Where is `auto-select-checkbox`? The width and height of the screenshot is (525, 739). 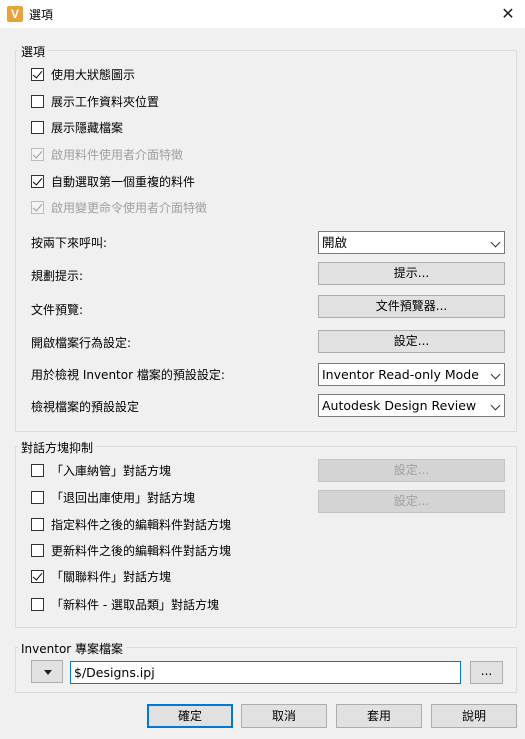 auto-select-checkbox is located at coordinates (37, 181).